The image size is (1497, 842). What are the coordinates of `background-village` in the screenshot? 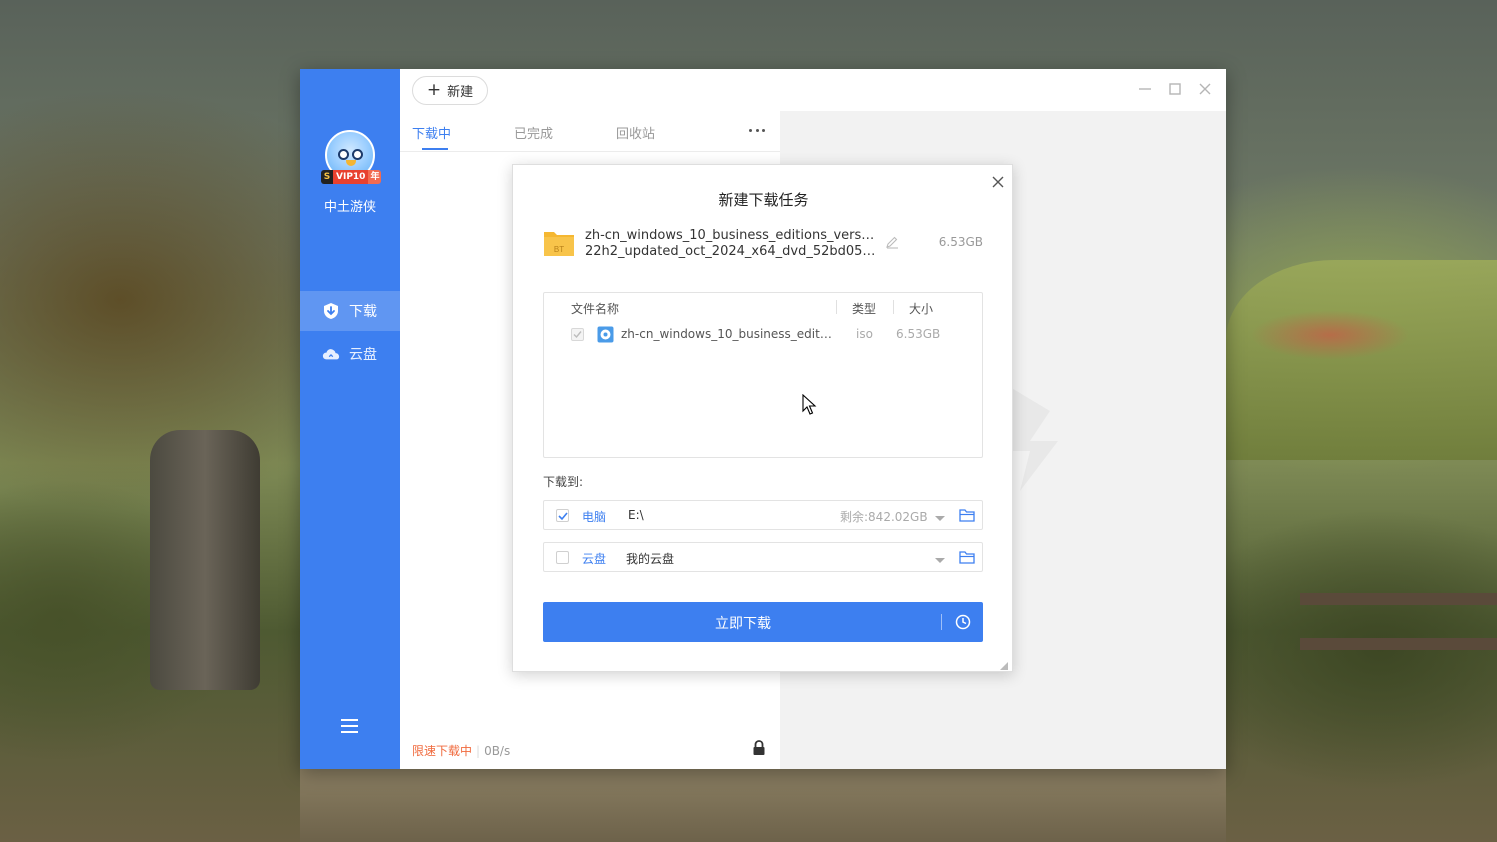 It's located at (1330, 335).